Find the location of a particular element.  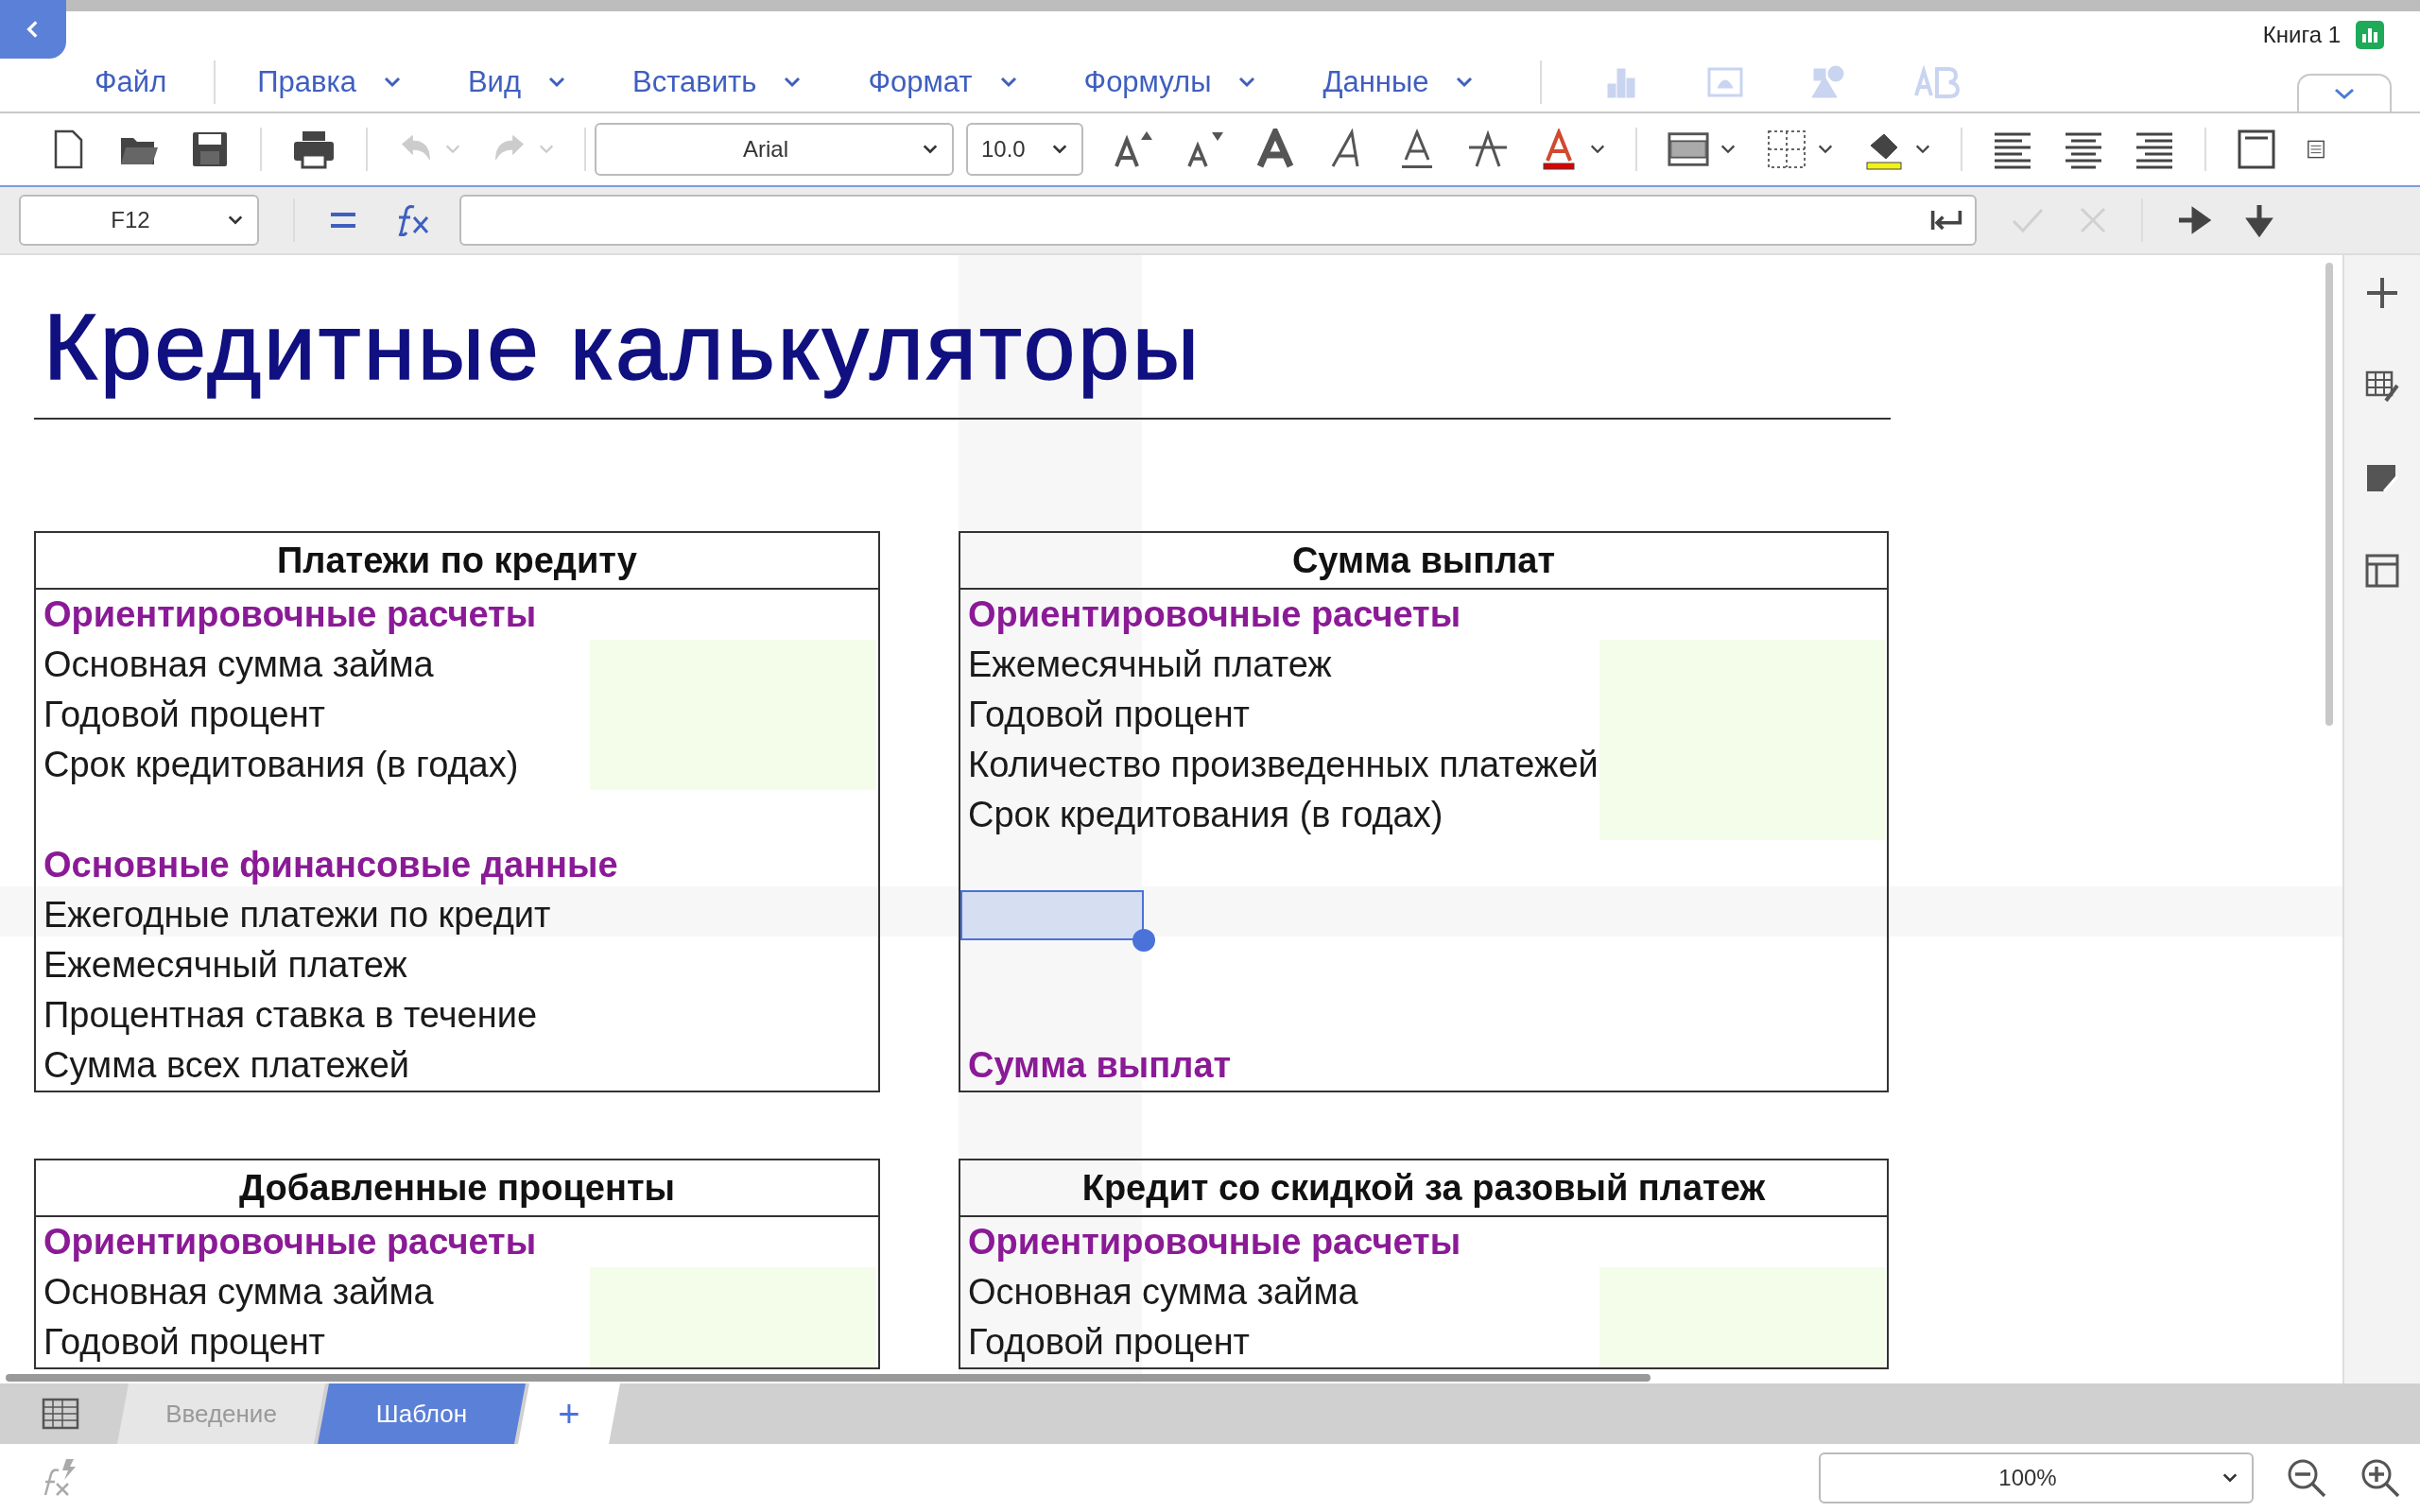

cell-reference-dropdown: F12 is located at coordinates (139, 220).